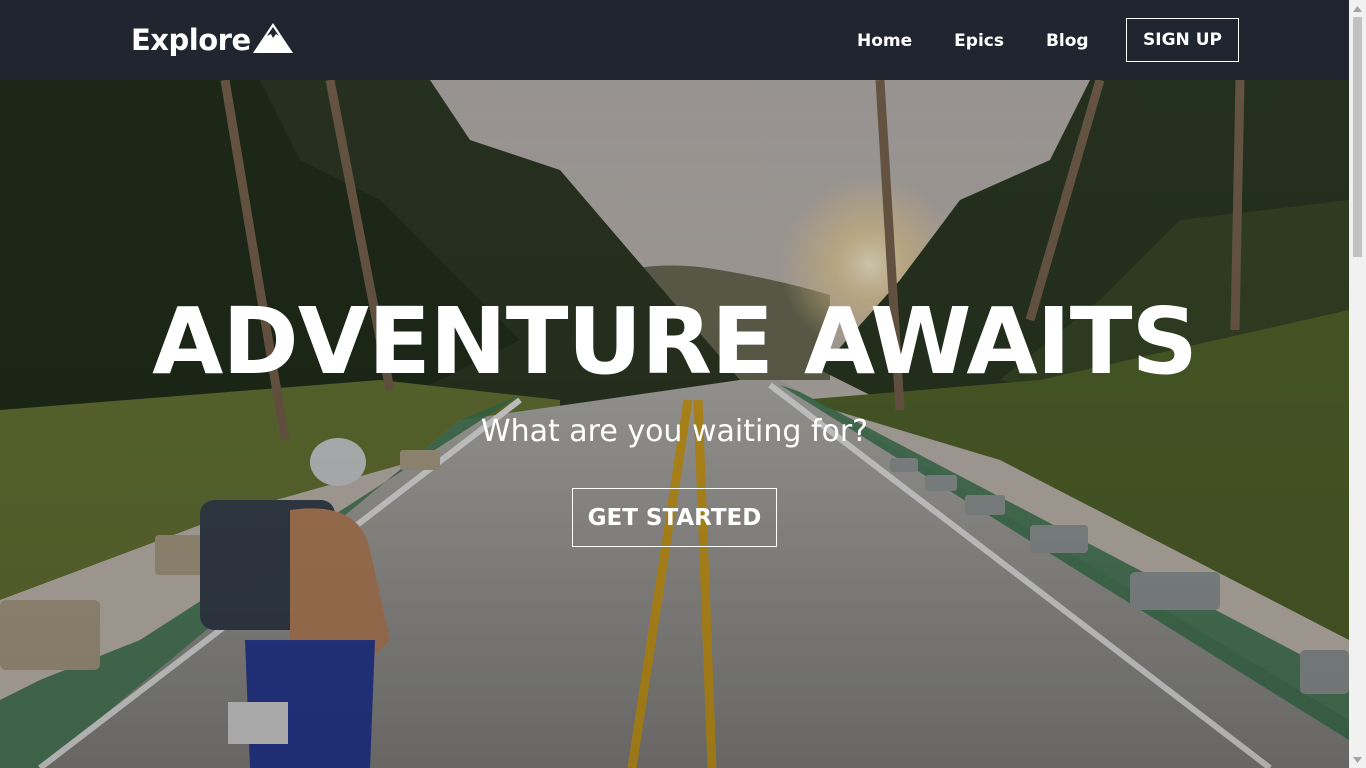 The image size is (1366, 768). Describe the element at coordinates (1357, 137) in the screenshot. I see `scrollbar-thumb` at that location.